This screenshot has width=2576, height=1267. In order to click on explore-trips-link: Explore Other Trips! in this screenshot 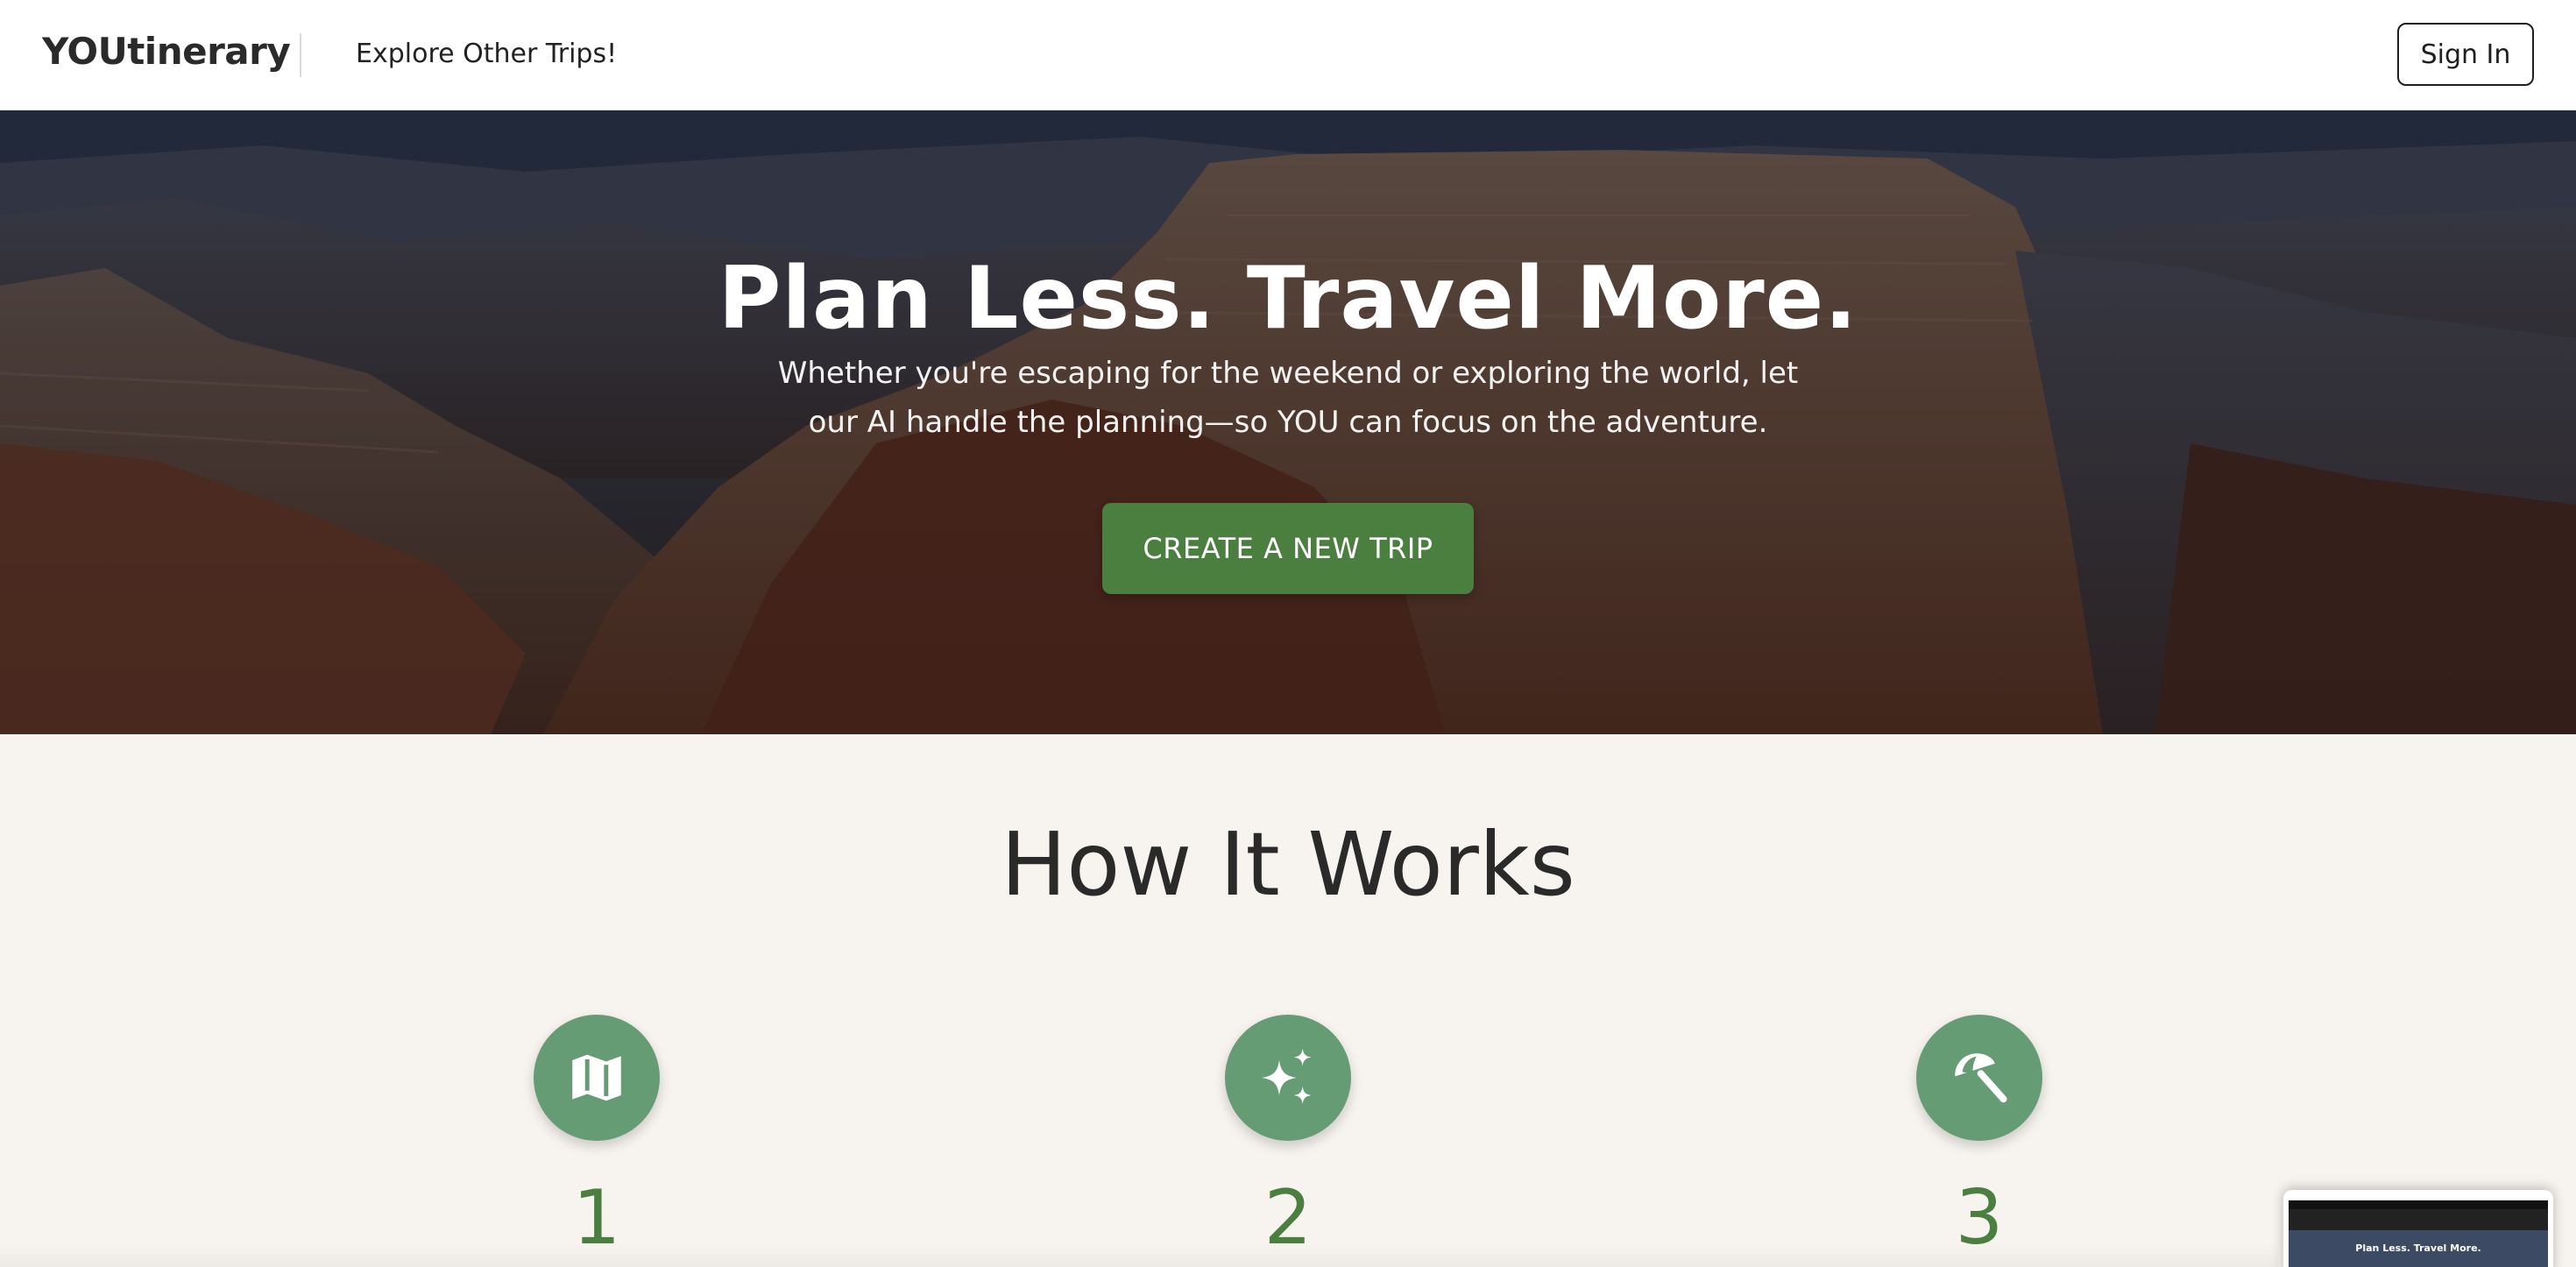, I will do `click(486, 54)`.